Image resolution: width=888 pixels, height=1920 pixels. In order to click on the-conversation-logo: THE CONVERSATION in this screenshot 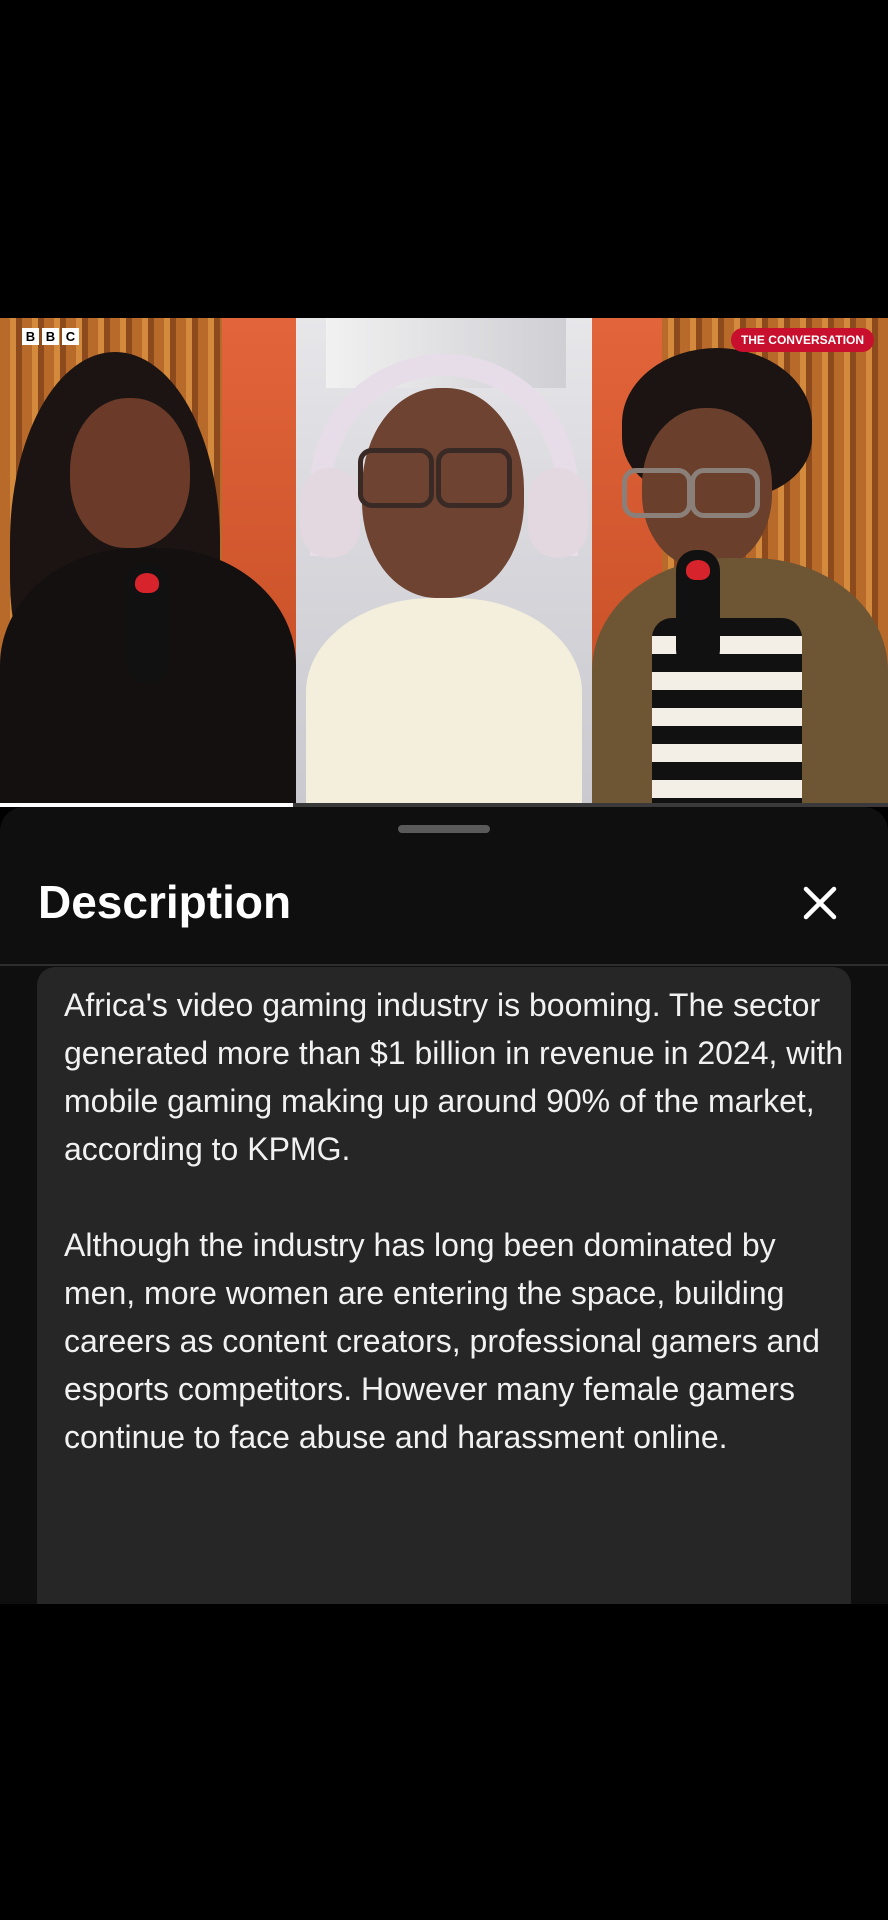, I will do `click(802, 340)`.